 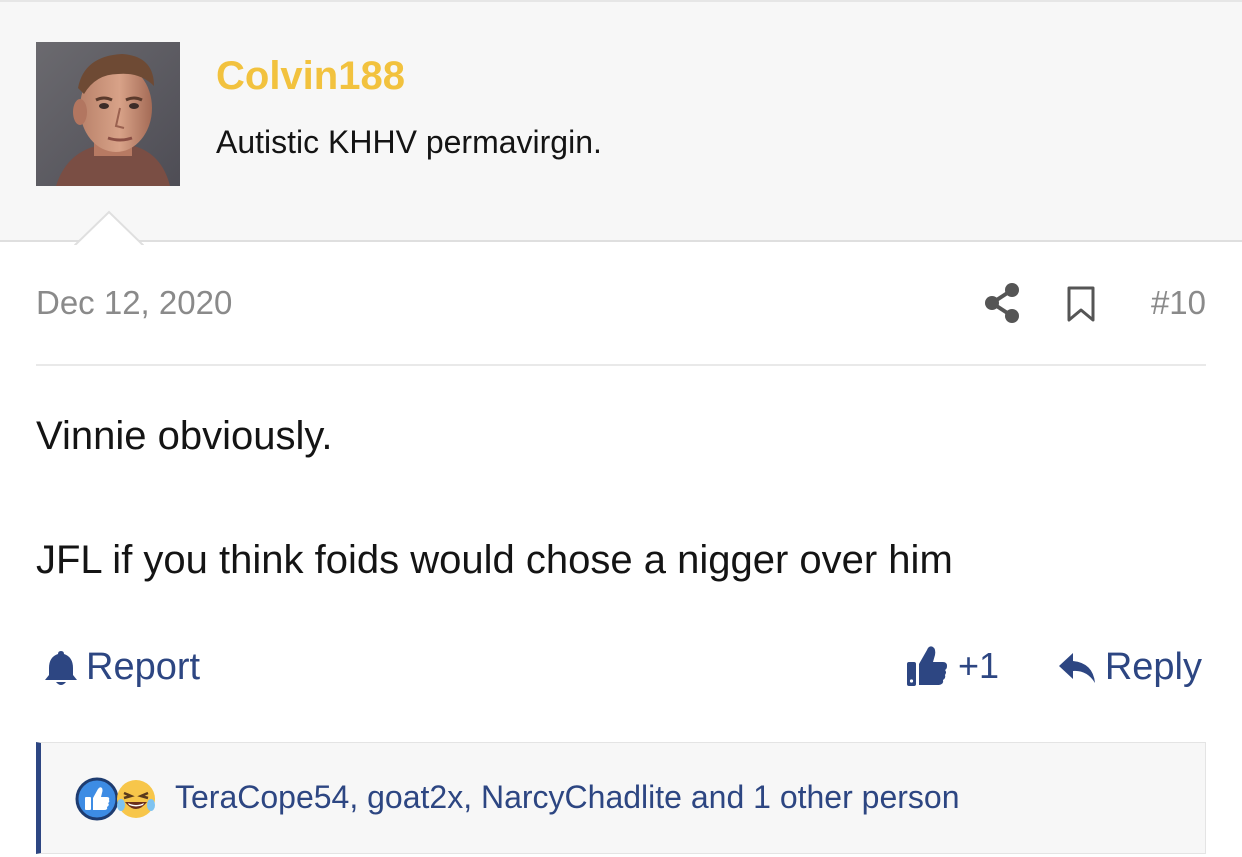 I want to click on reaction-icons, so click(x=116, y=799).